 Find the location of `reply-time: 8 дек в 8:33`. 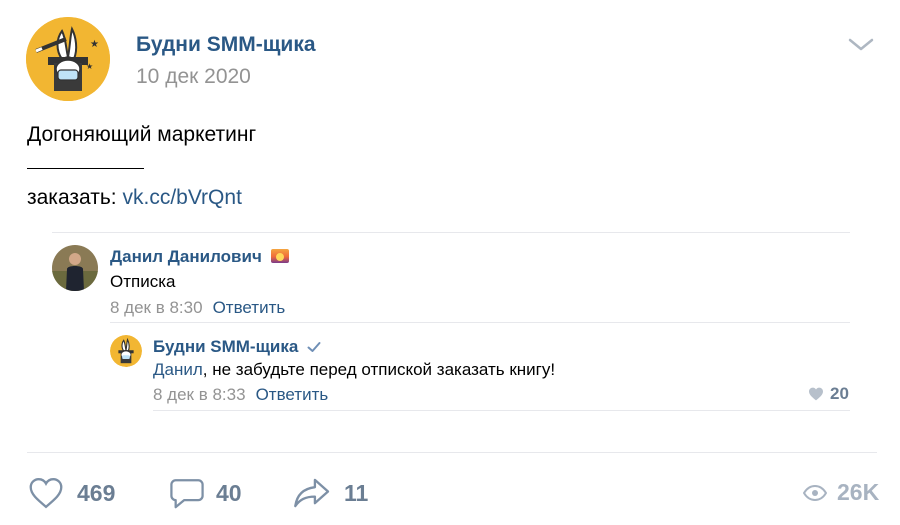

reply-time: 8 дек в 8:33 is located at coordinates (199, 394).